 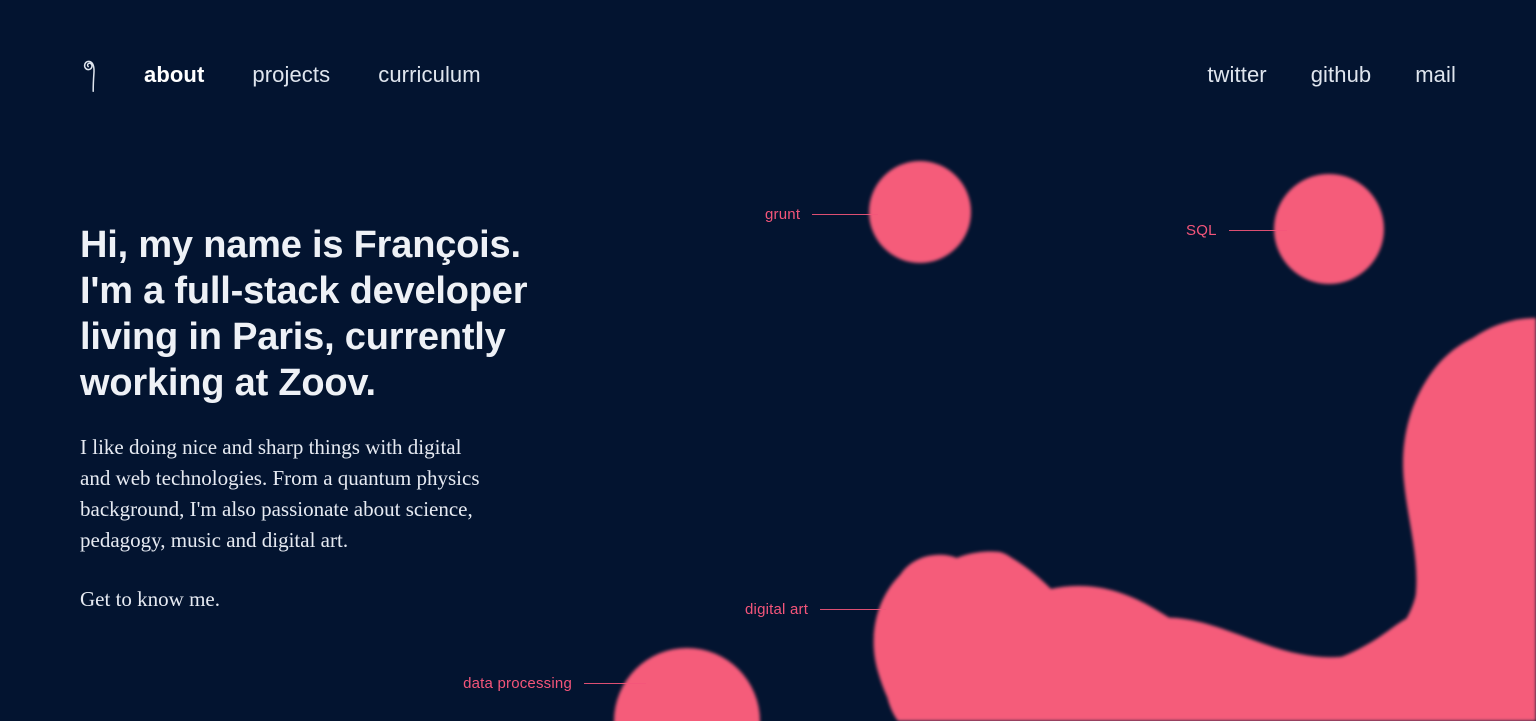 I want to click on callout-sql: SQL, so click(x=1236, y=231).